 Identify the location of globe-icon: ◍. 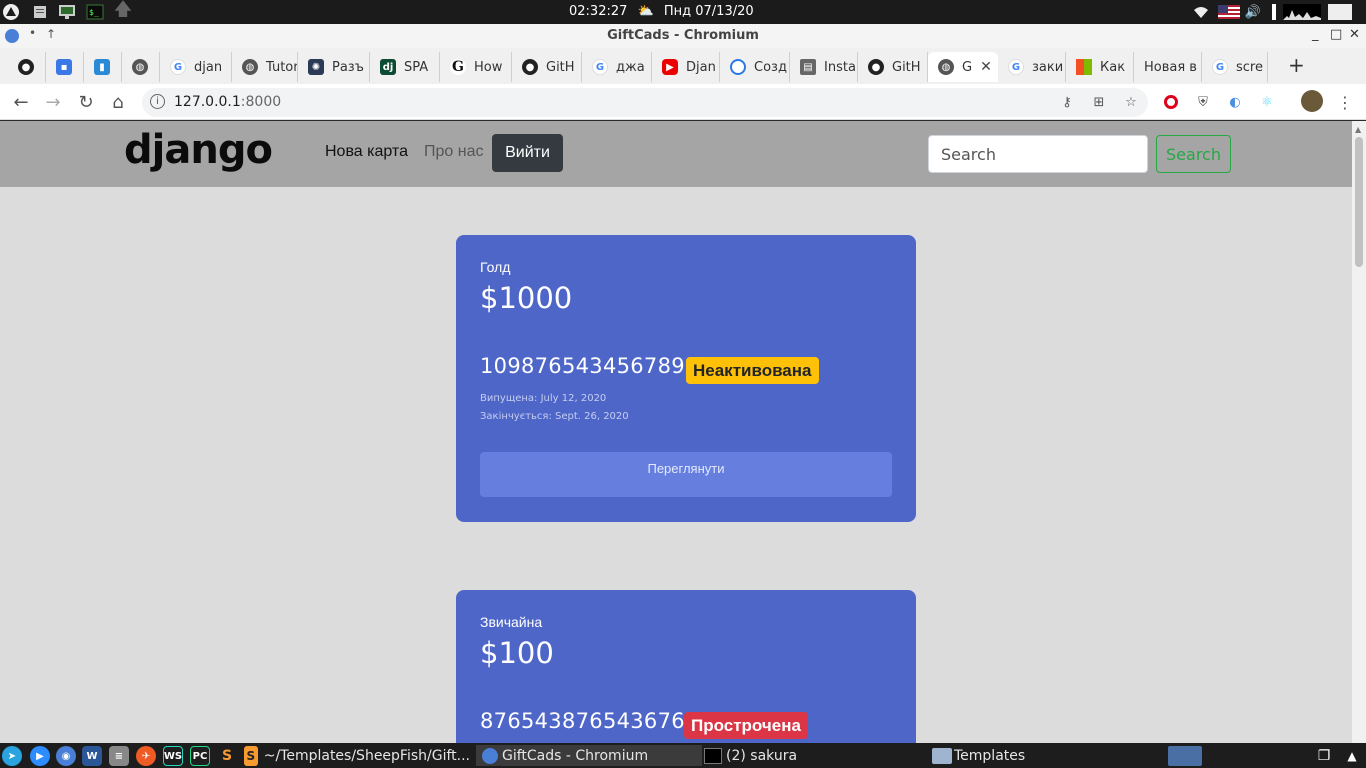
(946, 67).